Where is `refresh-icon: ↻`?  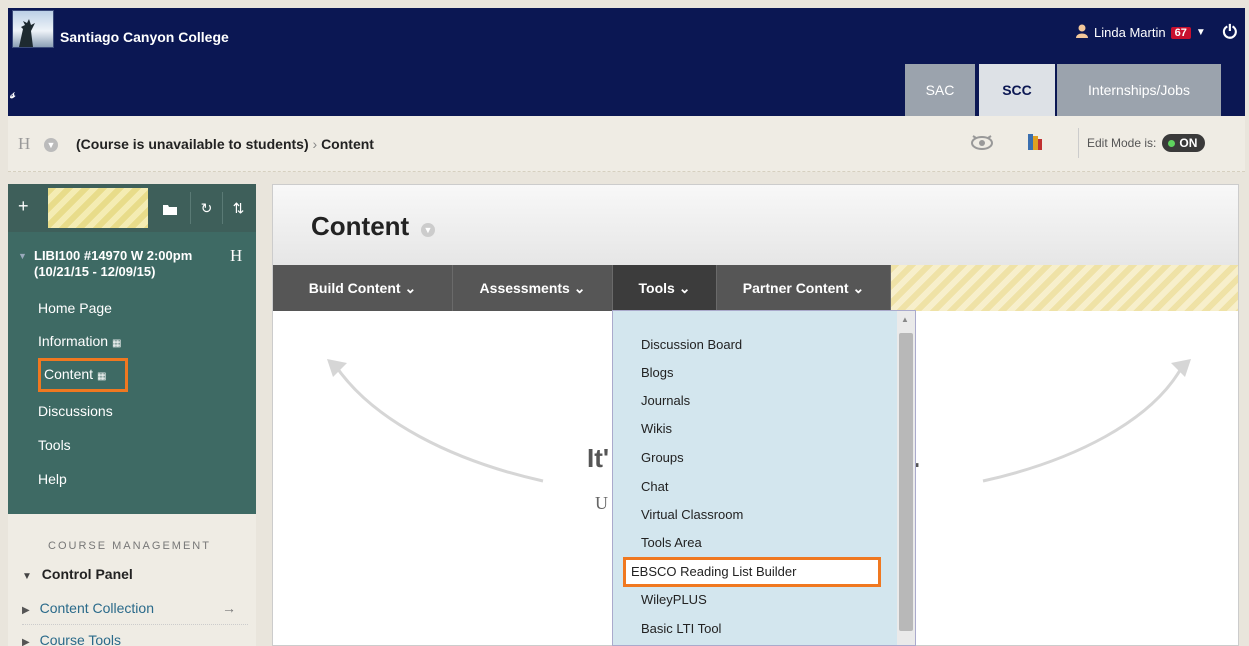 refresh-icon: ↻ is located at coordinates (206, 208).